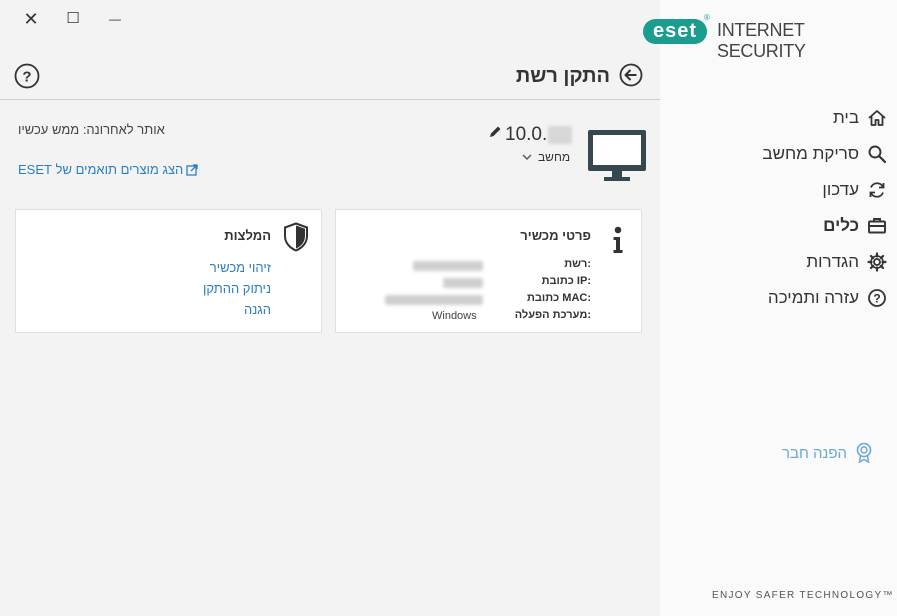  I want to click on show-eset-products-link: הצג מוצרים תואמים של ESET, so click(108, 169).